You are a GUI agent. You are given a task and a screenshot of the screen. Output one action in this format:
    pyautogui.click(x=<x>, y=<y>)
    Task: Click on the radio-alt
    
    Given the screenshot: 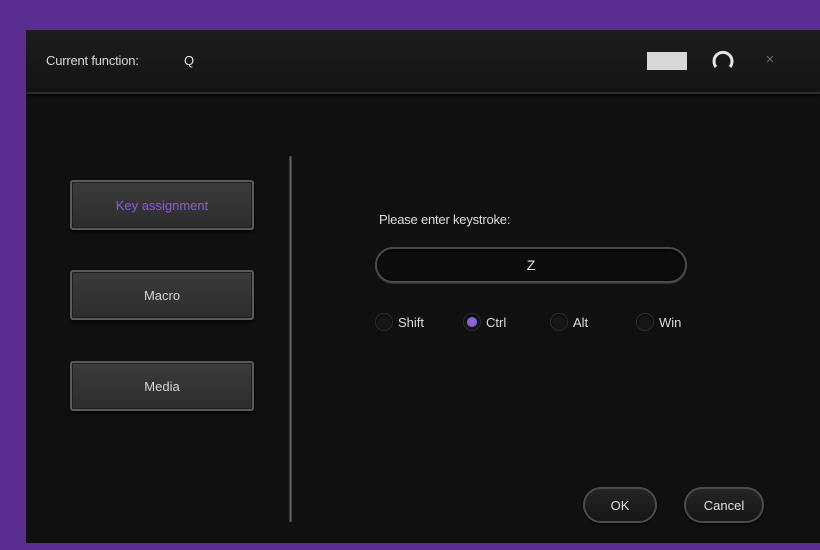 What is the action you would take?
    pyautogui.click(x=559, y=322)
    